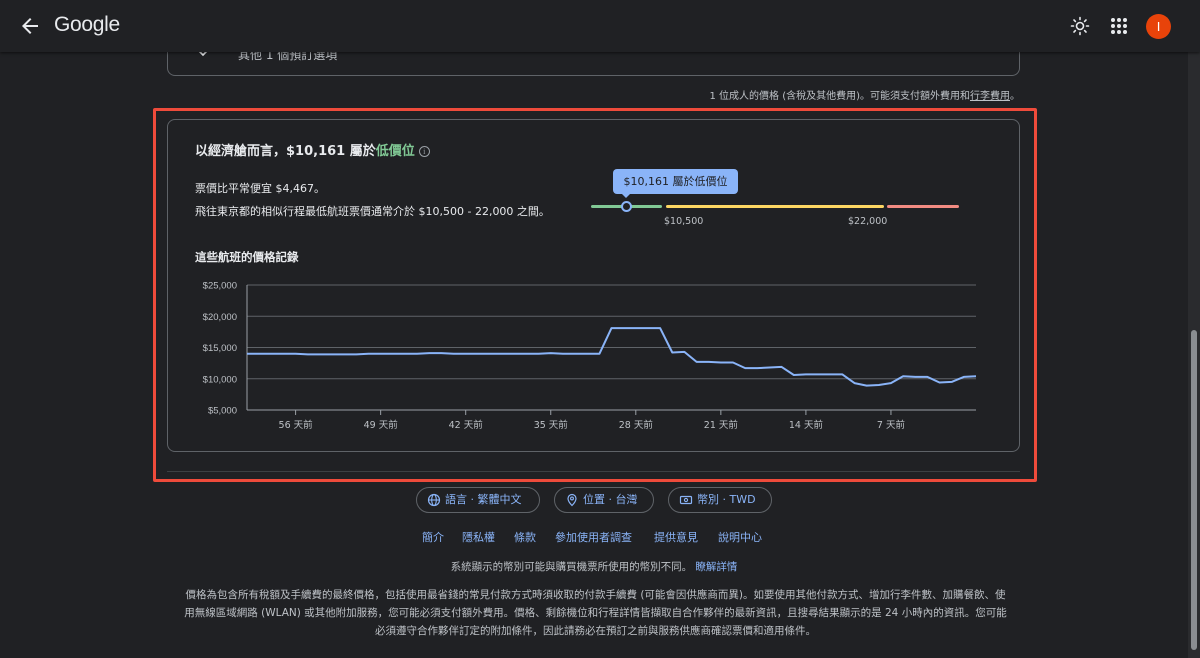  Describe the element at coordinates (675, 181) in the screenshot. I see `price-tooltip: $10,161 屬於低價位` at that location.